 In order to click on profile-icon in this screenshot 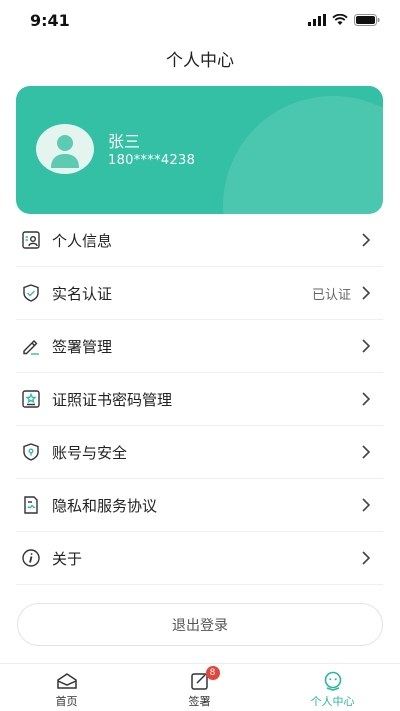, I will do `click(333, 681)`.